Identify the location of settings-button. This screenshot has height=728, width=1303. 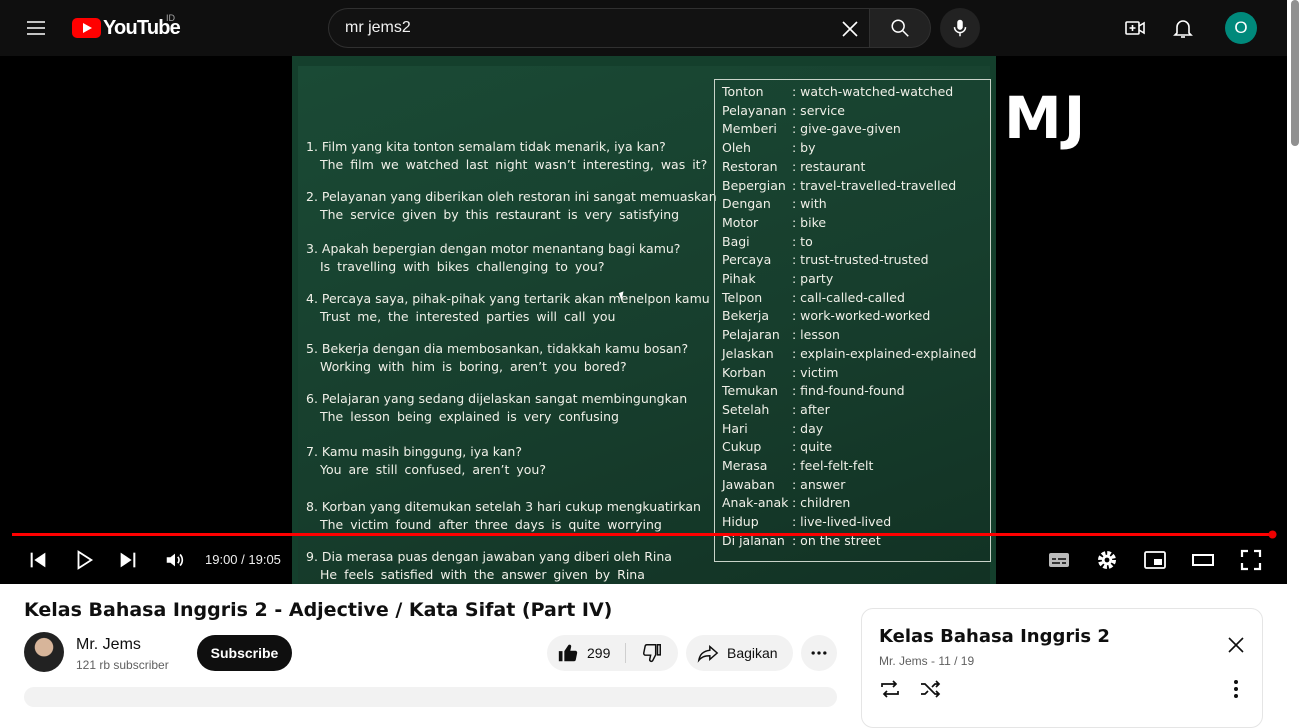
(1107, 560).